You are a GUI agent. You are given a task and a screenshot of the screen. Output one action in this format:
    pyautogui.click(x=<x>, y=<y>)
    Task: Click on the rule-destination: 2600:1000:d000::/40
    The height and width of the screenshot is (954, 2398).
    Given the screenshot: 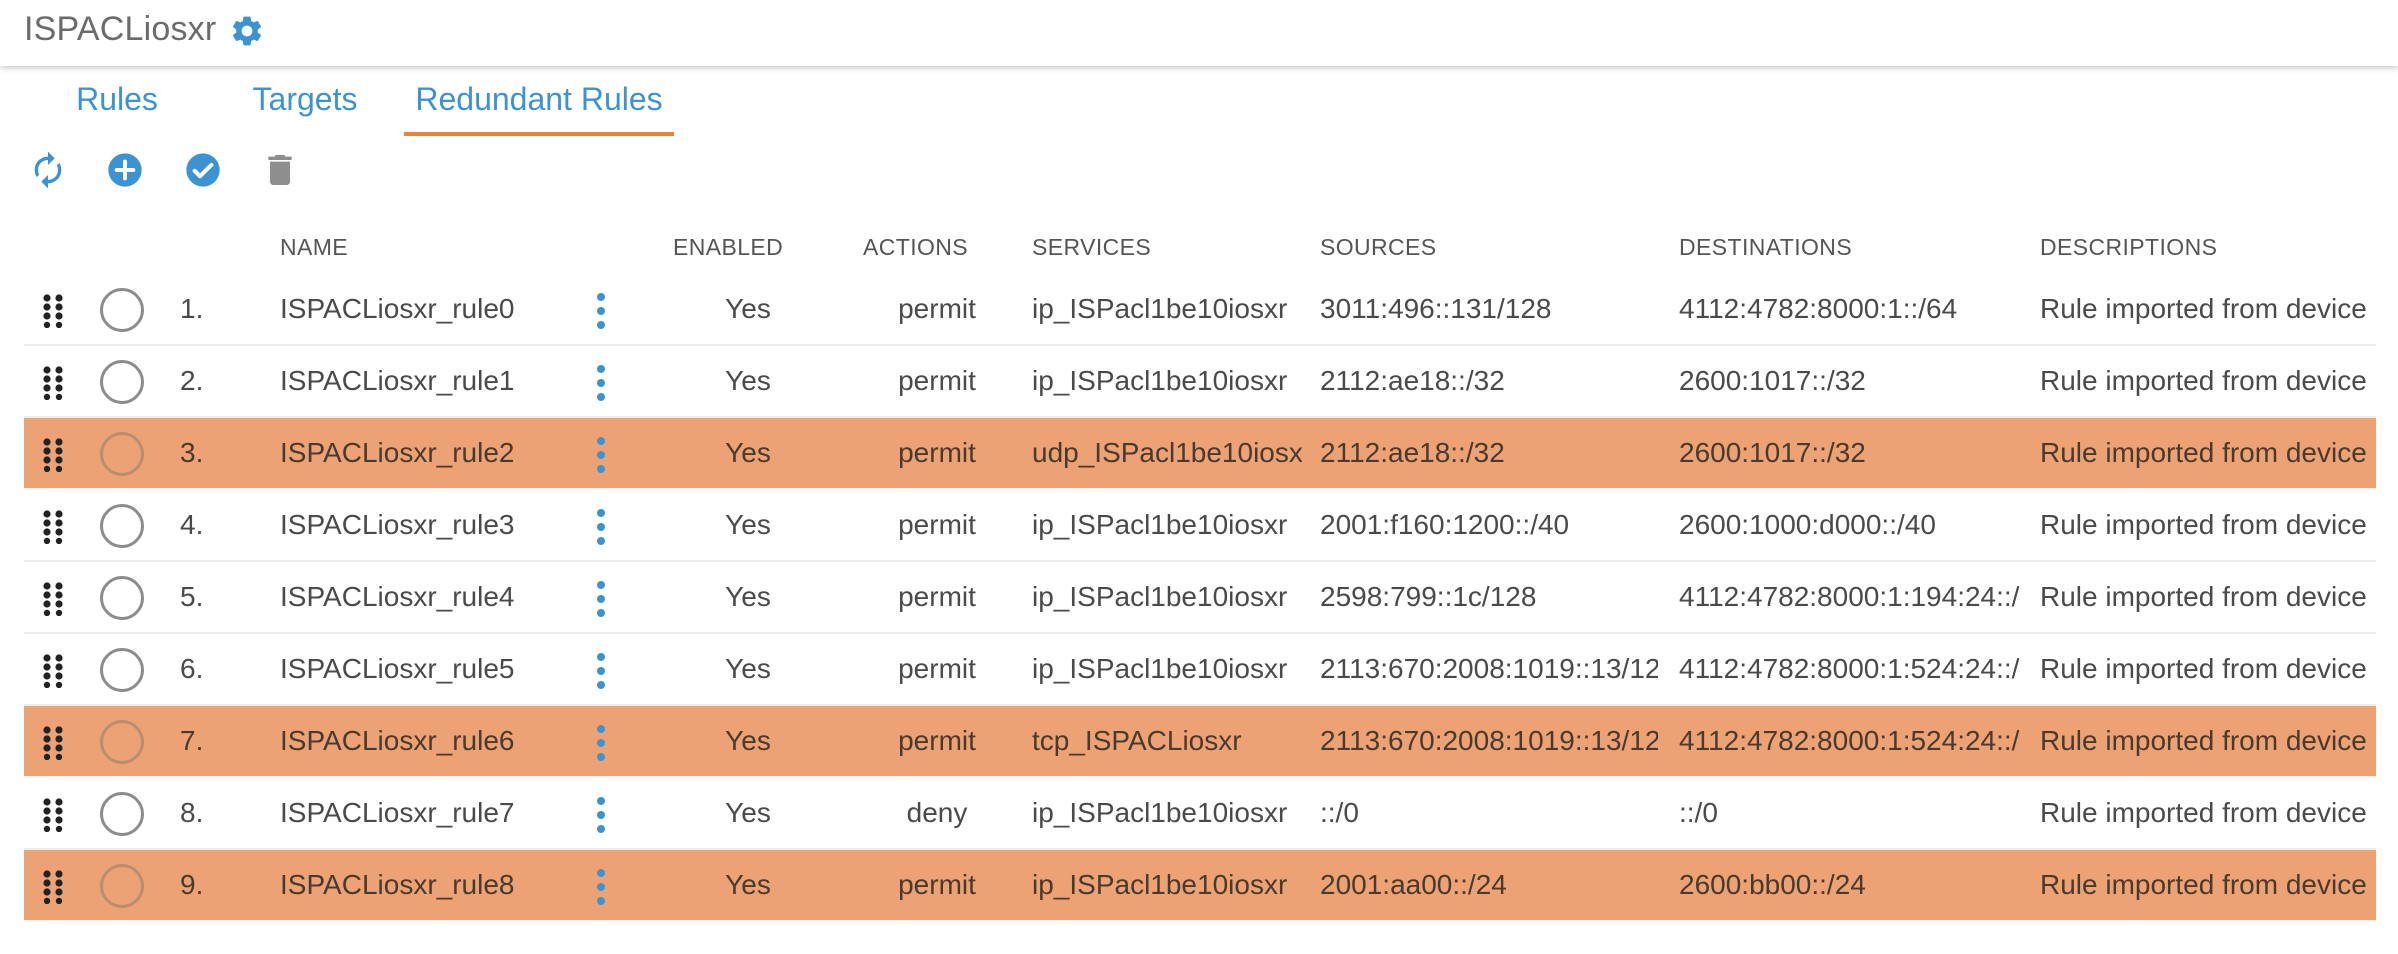 What is the action you would take?
    pyautogui.click(x=1807, y=524)
    